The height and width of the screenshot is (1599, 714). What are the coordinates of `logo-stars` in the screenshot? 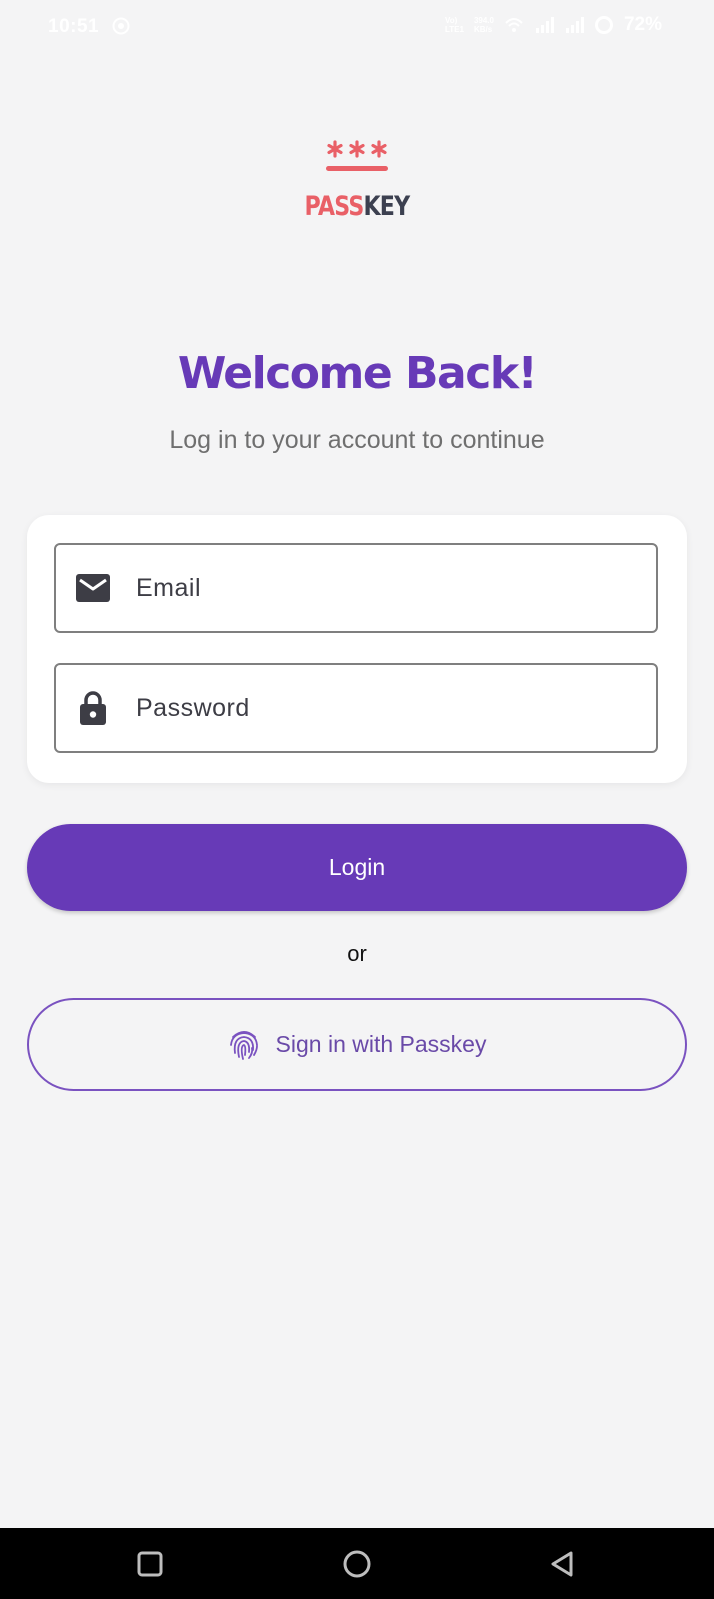 It's located at (357, 150).